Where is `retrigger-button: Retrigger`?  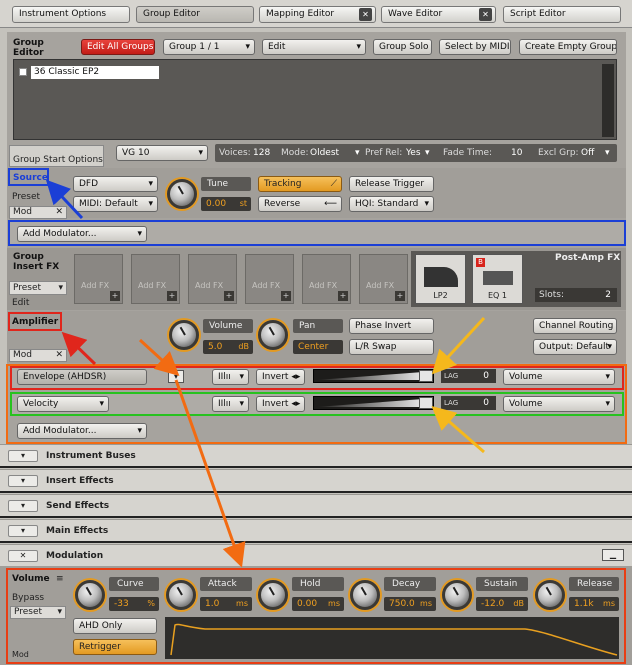
retrigger-button: Retrigger is located at coordinates (115, 647).